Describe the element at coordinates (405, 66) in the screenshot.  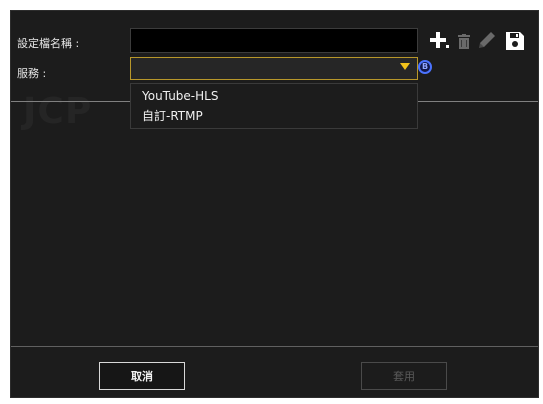
I see `dropdown-arrow-icon` at that location.